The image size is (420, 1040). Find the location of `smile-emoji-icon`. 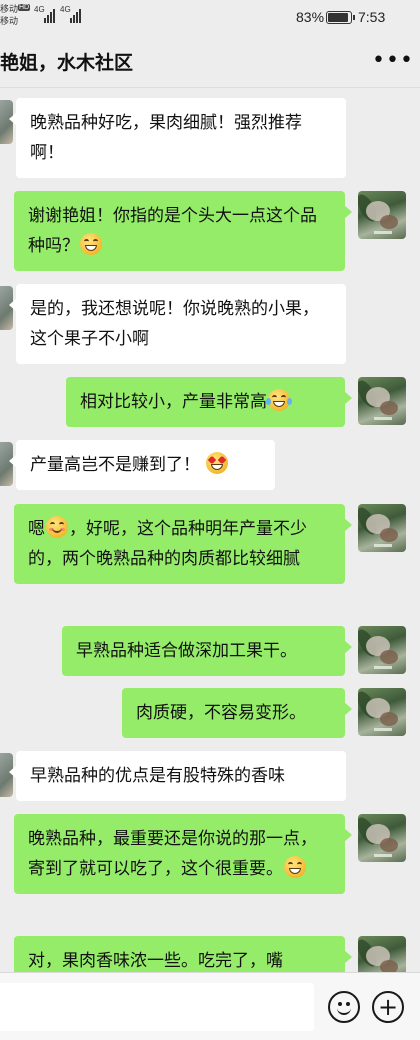

smile-emoji-icon is located at coordinates (57, 527).